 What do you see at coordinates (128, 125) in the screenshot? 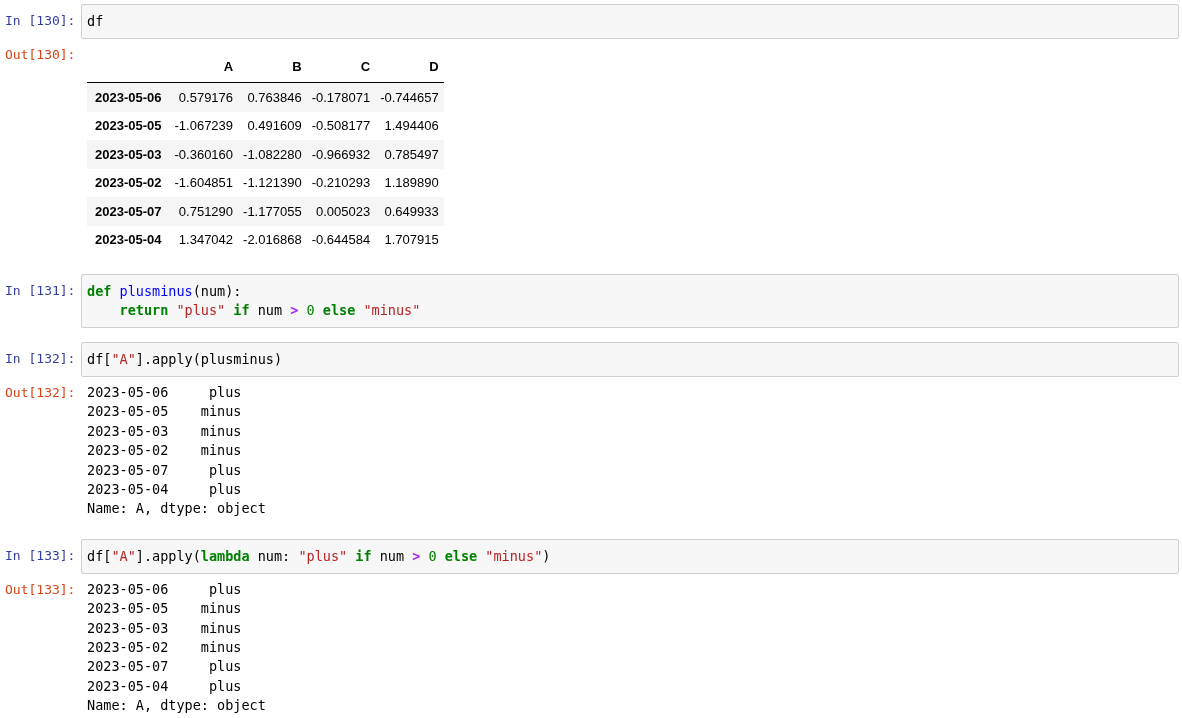
I see `index-cell: 2023-05-05` at bounding box center [128, 125].